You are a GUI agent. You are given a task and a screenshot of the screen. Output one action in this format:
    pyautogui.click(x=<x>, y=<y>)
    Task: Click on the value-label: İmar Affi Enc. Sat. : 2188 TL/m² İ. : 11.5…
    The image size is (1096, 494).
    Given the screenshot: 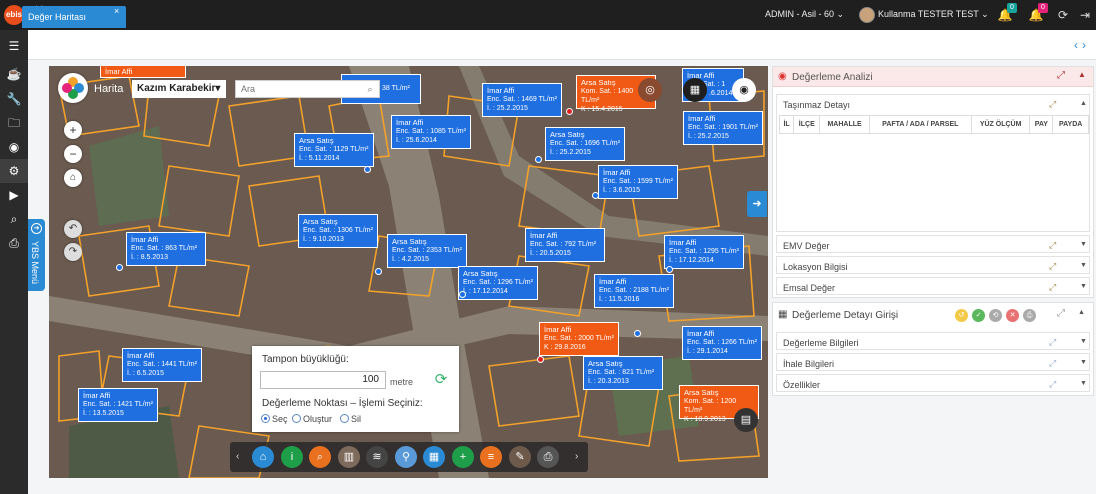 What is the action you would take?
    pyautogui.click(x=634, y=291)
    